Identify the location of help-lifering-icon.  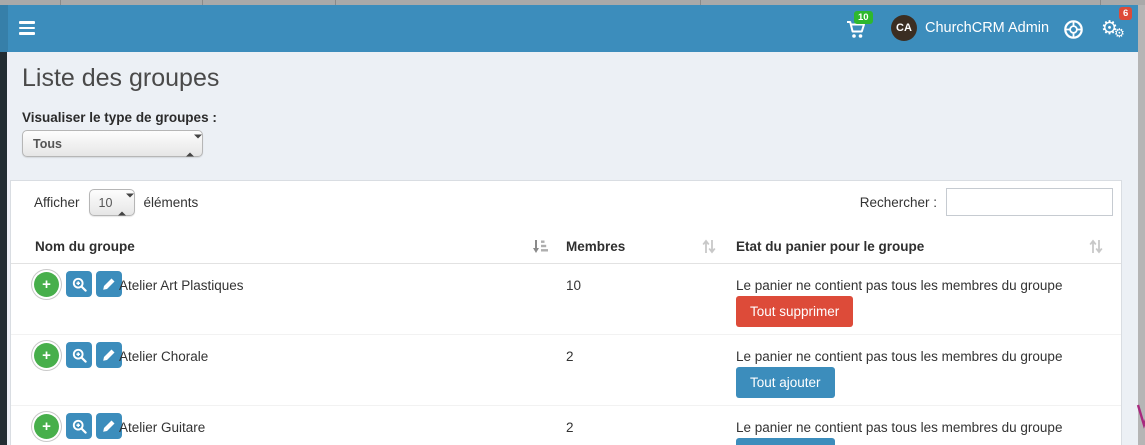
(1073, 32).